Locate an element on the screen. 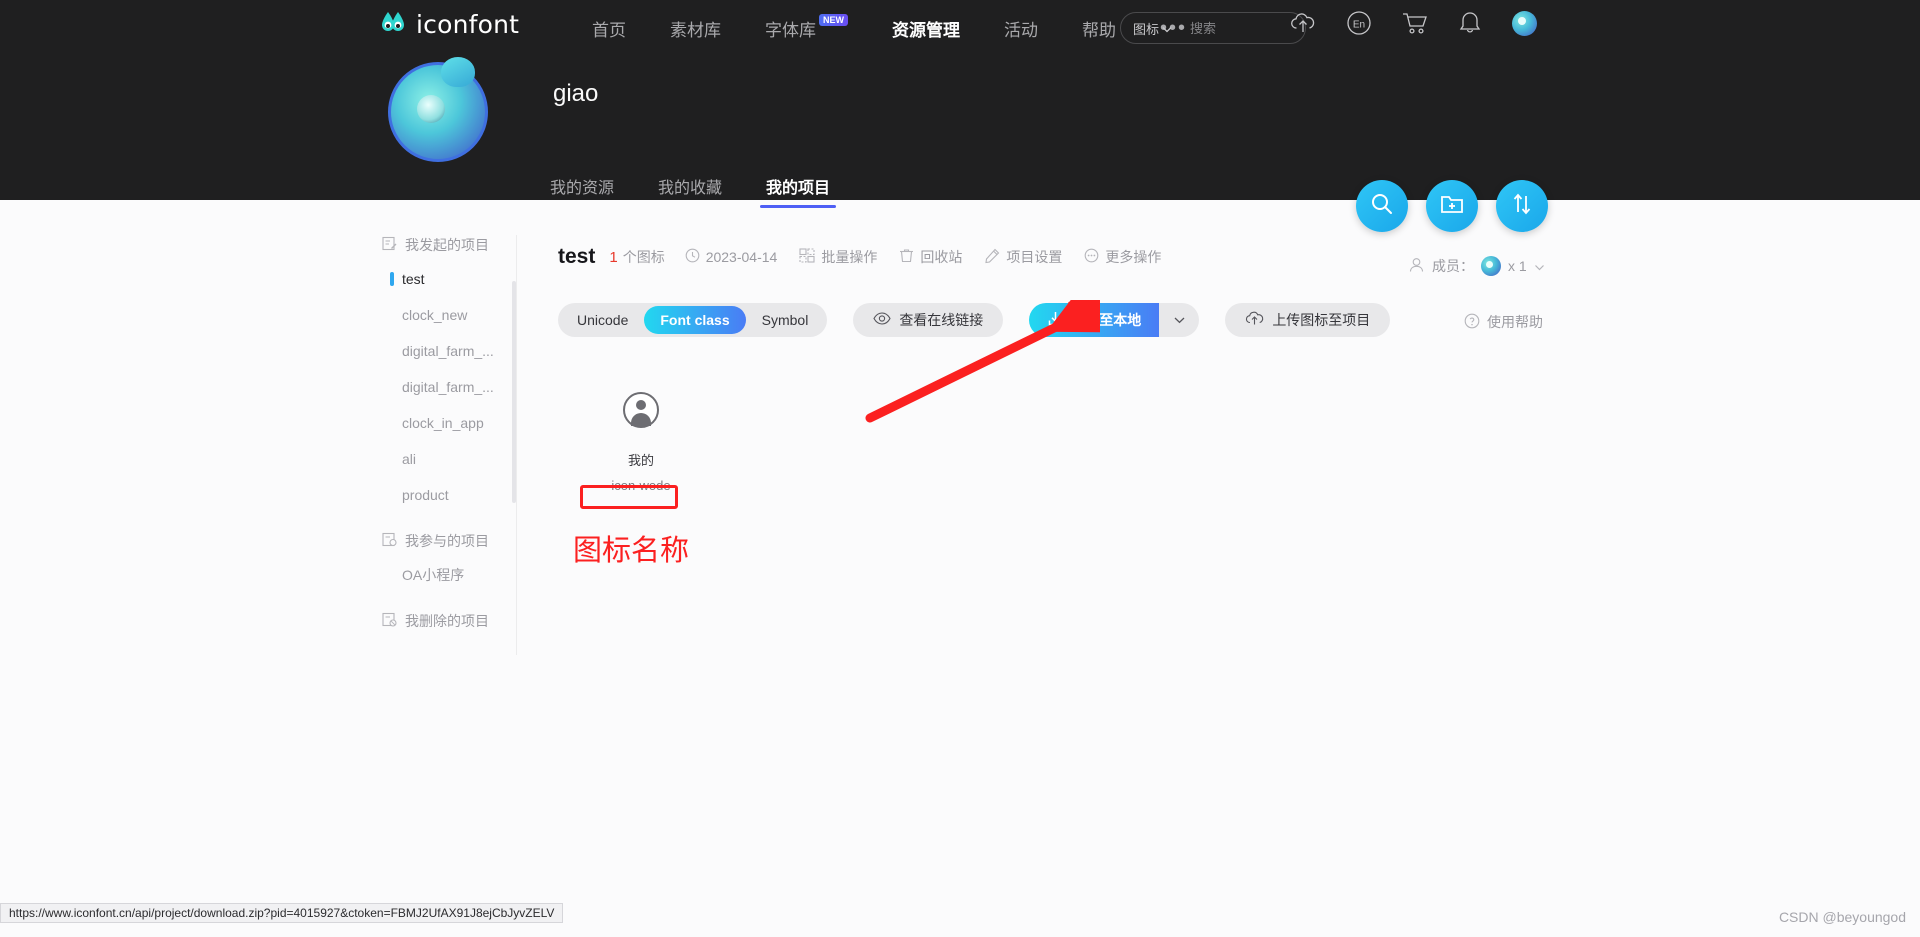  sidebar-group-created-label: 我发起的项目 is located at coordinates (447, 245).